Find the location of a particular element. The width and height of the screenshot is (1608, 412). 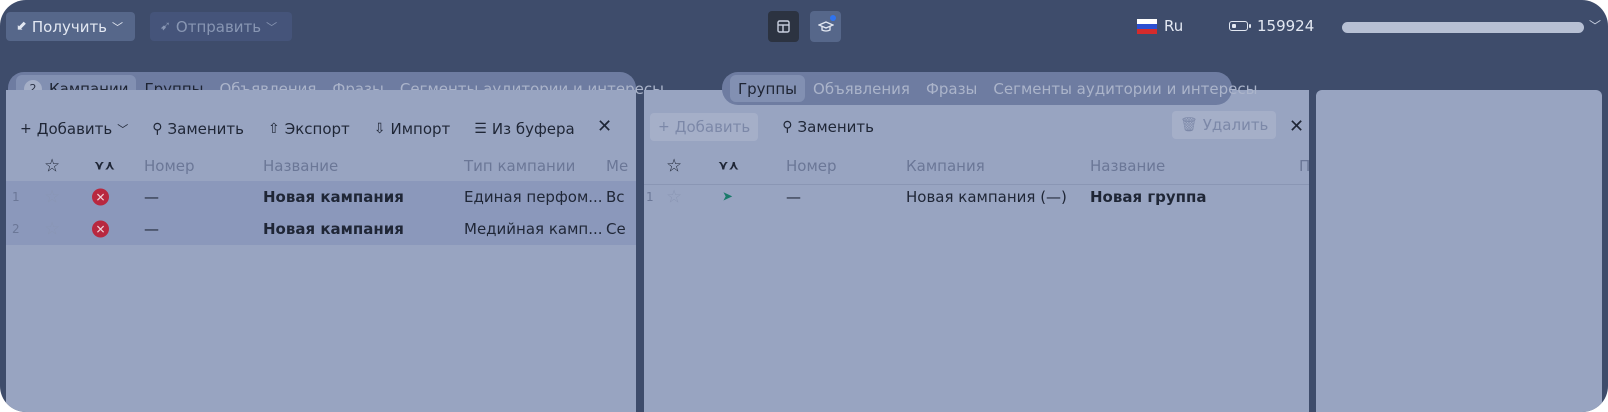

units-indicator: 159924 is located at coordinates (1271, 26).